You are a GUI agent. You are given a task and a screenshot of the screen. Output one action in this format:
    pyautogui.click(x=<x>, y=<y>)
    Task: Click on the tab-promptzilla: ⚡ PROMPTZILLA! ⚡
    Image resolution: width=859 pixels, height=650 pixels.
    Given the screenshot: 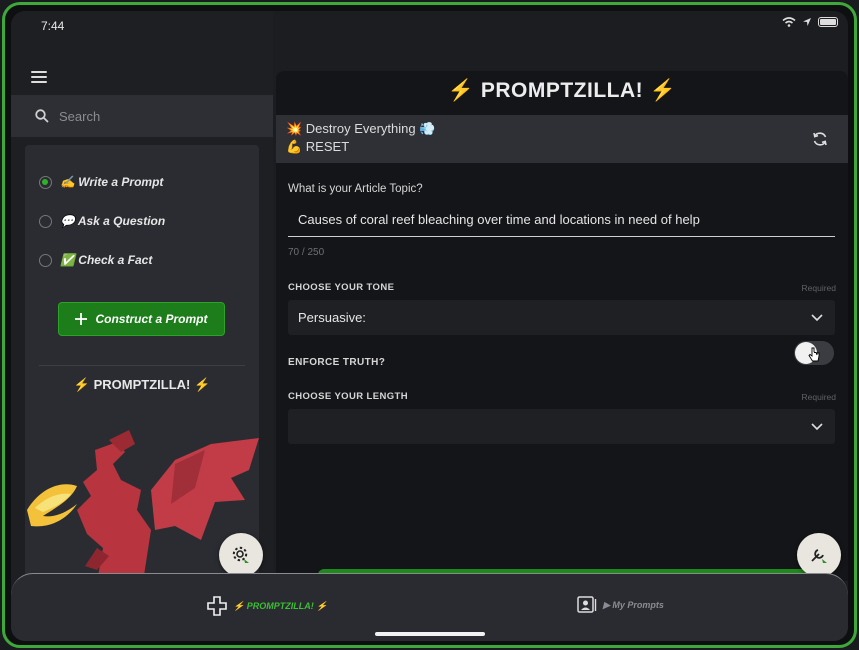 What is the action you would take?
    pyautogui.click(x=267, y=606)
    